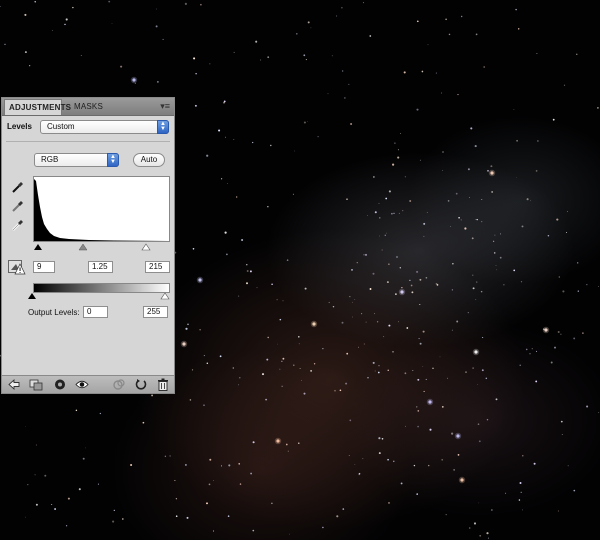 The height and width of the screenshot is (540, 600). I want to click on input-gamma-field: 1.25, so click(100, 267).